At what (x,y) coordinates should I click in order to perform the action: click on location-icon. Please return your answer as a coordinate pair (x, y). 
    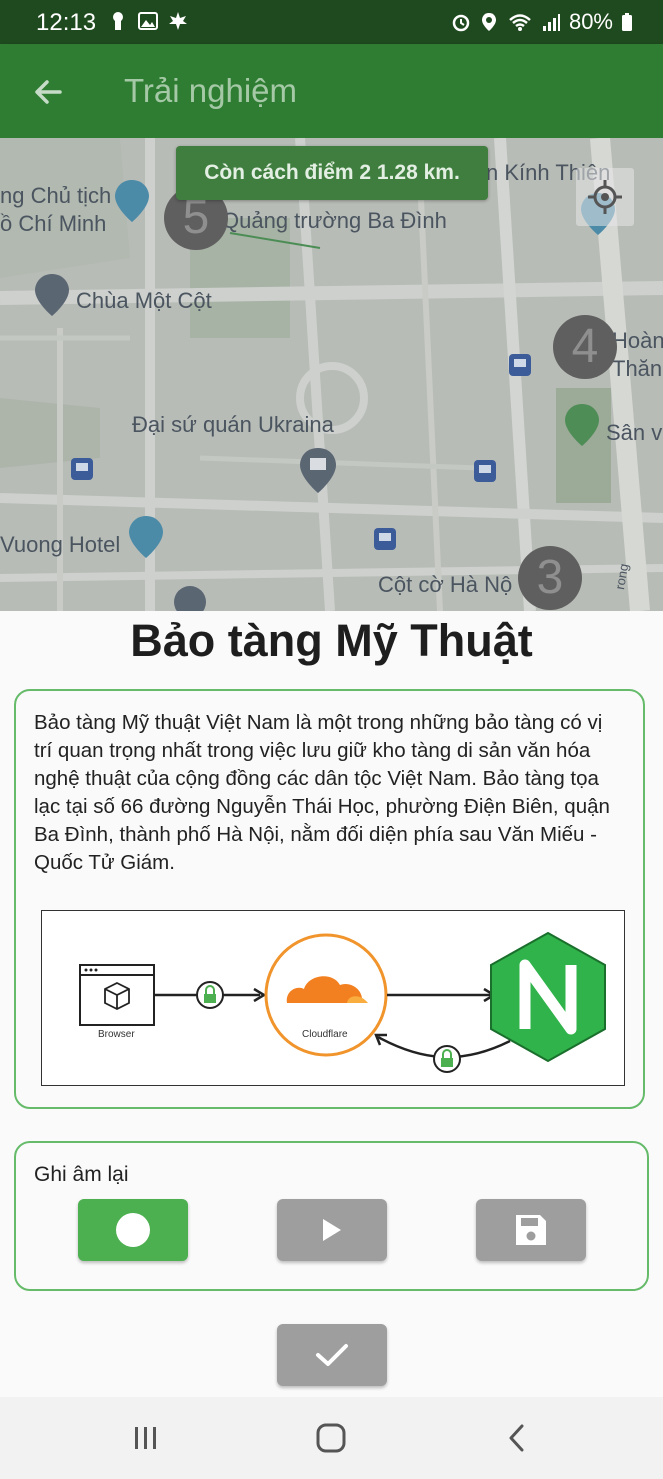
    Looking at the image, I should click on (488, 22).